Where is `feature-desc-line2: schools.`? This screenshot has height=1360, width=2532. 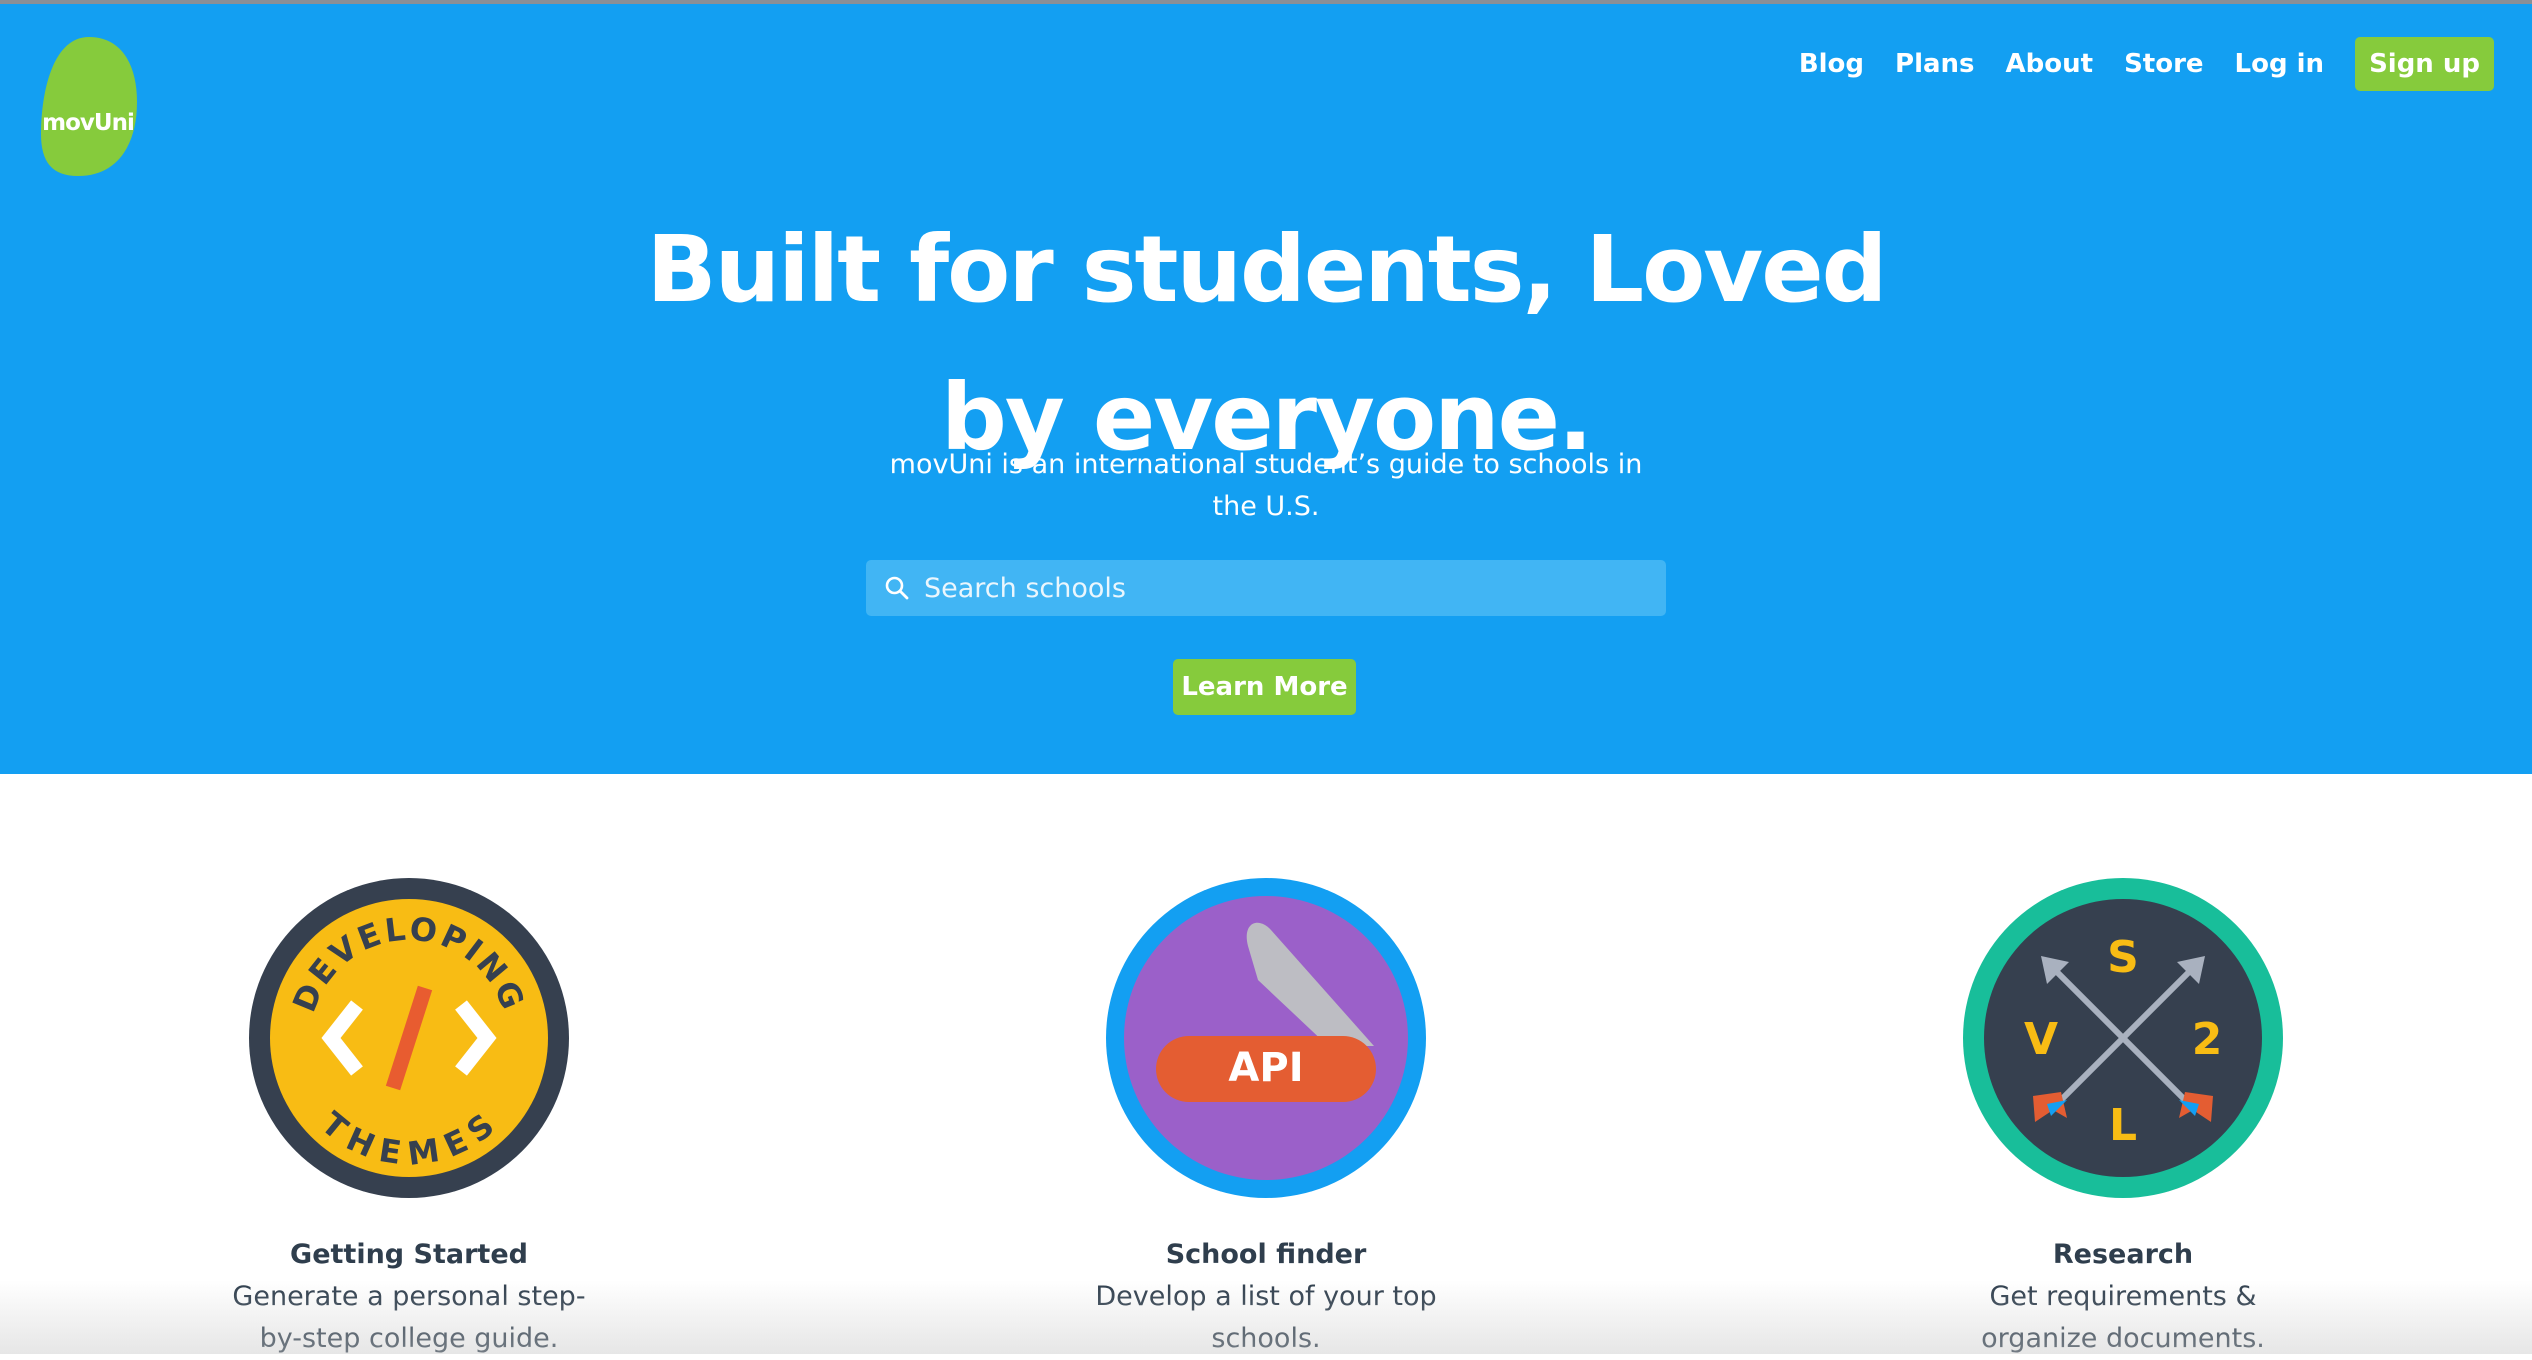
feature-desc-line2: schools. is located at coordinates (1266, 1338).